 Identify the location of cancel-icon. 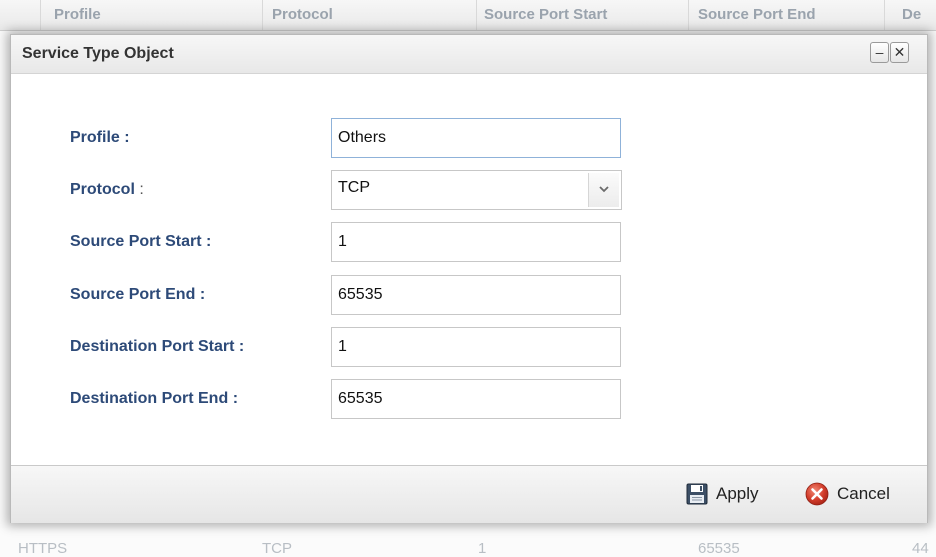
(817, 494).